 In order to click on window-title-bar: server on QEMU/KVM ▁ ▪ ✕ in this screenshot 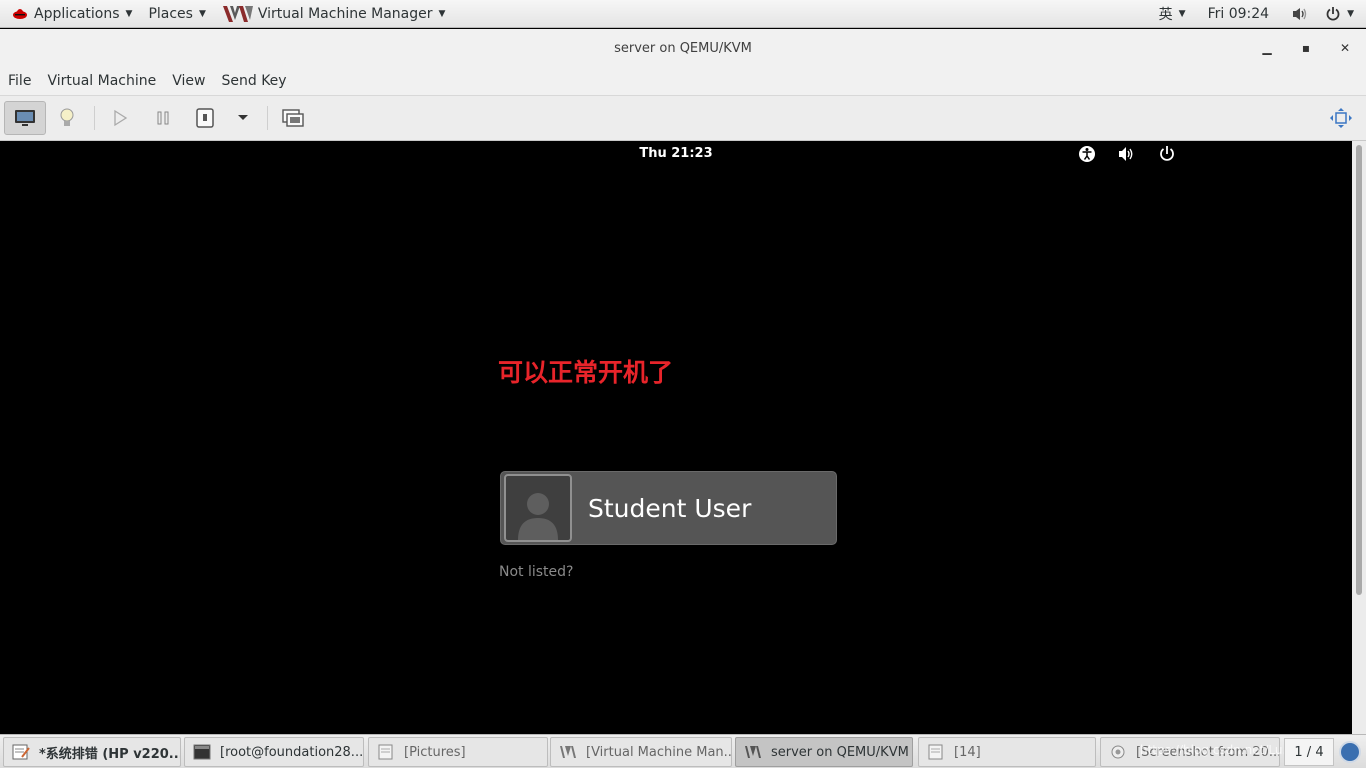, I will do `click(683, 48)`.